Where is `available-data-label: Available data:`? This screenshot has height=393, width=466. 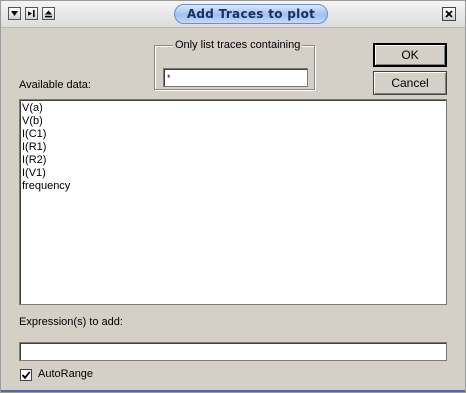
available-data-label: Available data: is located at coordinates (55, 85).